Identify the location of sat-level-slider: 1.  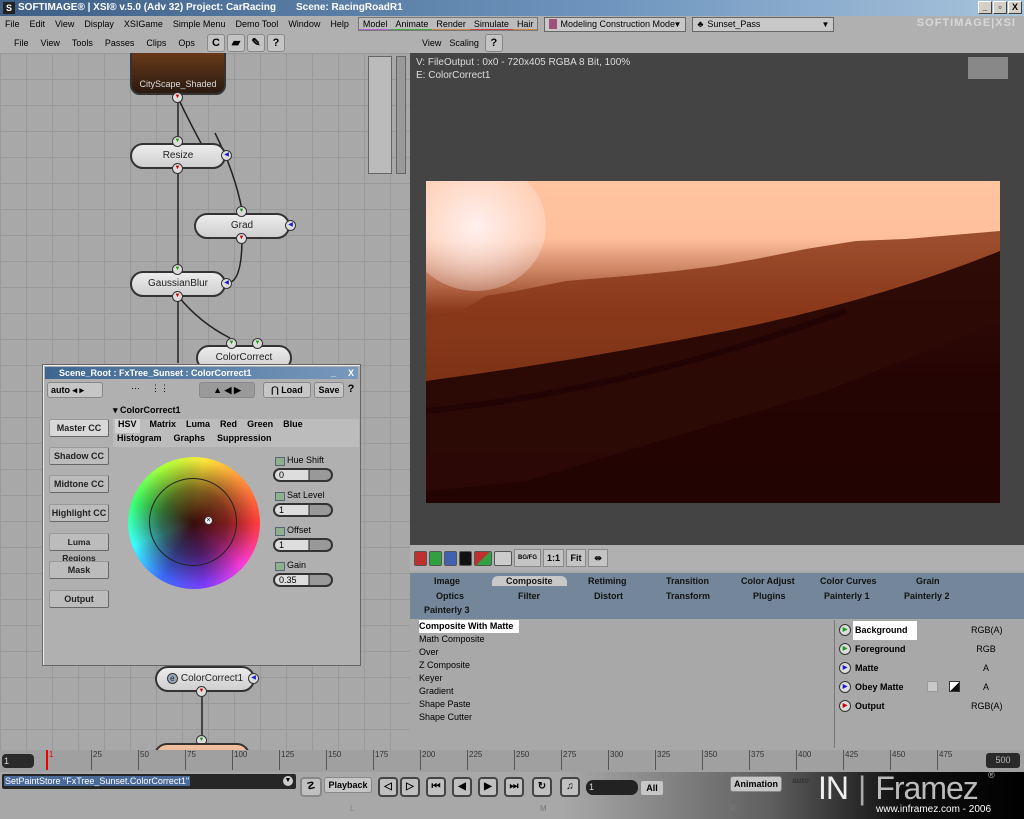
(303, 510).